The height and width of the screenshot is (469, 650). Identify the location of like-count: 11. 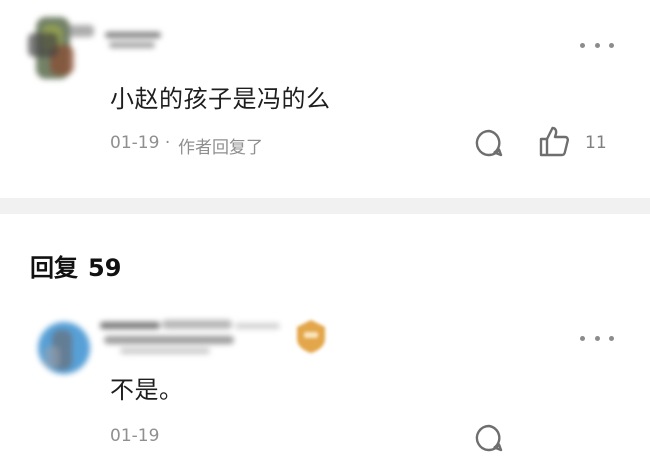
(596, 143).